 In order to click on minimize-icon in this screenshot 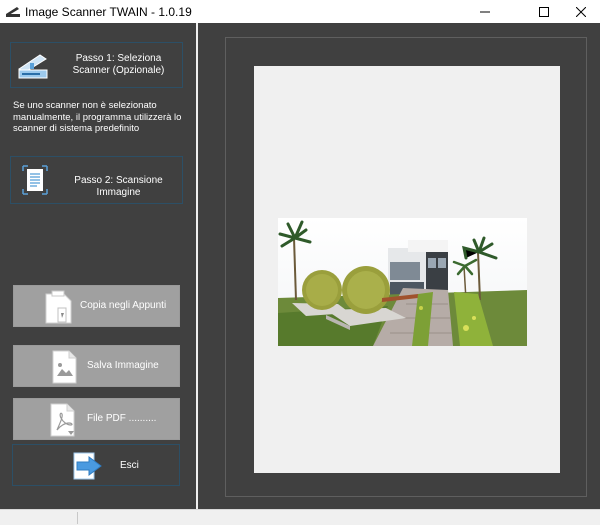, I will do `click(485, 11)`.